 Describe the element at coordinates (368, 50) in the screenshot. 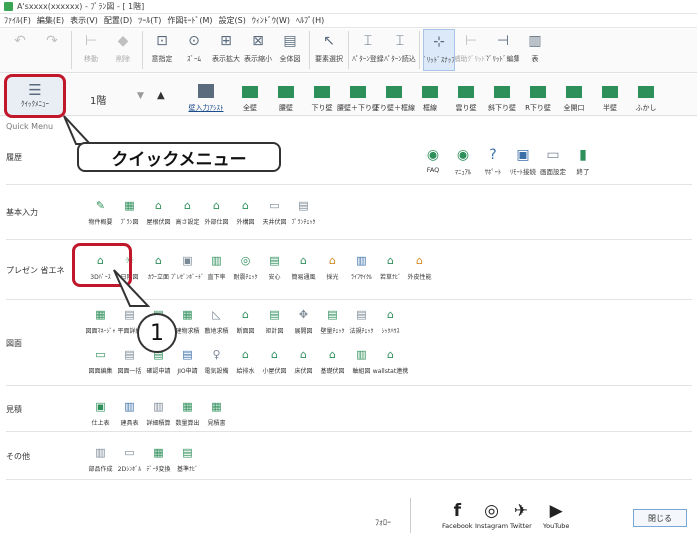

I see `toolbar-button: ⌶ ﾊﾟﾀｰﾝ登録` at that location.